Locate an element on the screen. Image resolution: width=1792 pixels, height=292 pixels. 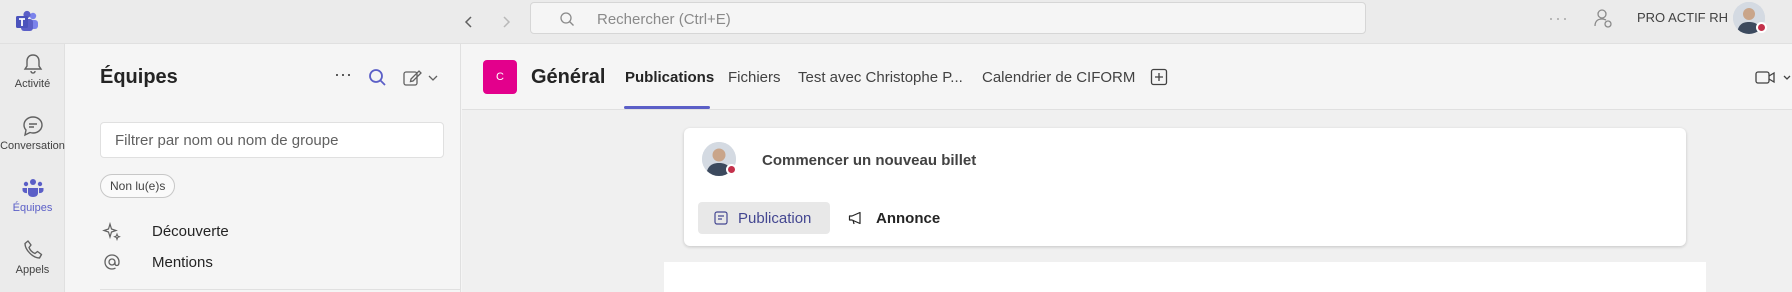
channel-title: Général is located at coordinates (568, 77).